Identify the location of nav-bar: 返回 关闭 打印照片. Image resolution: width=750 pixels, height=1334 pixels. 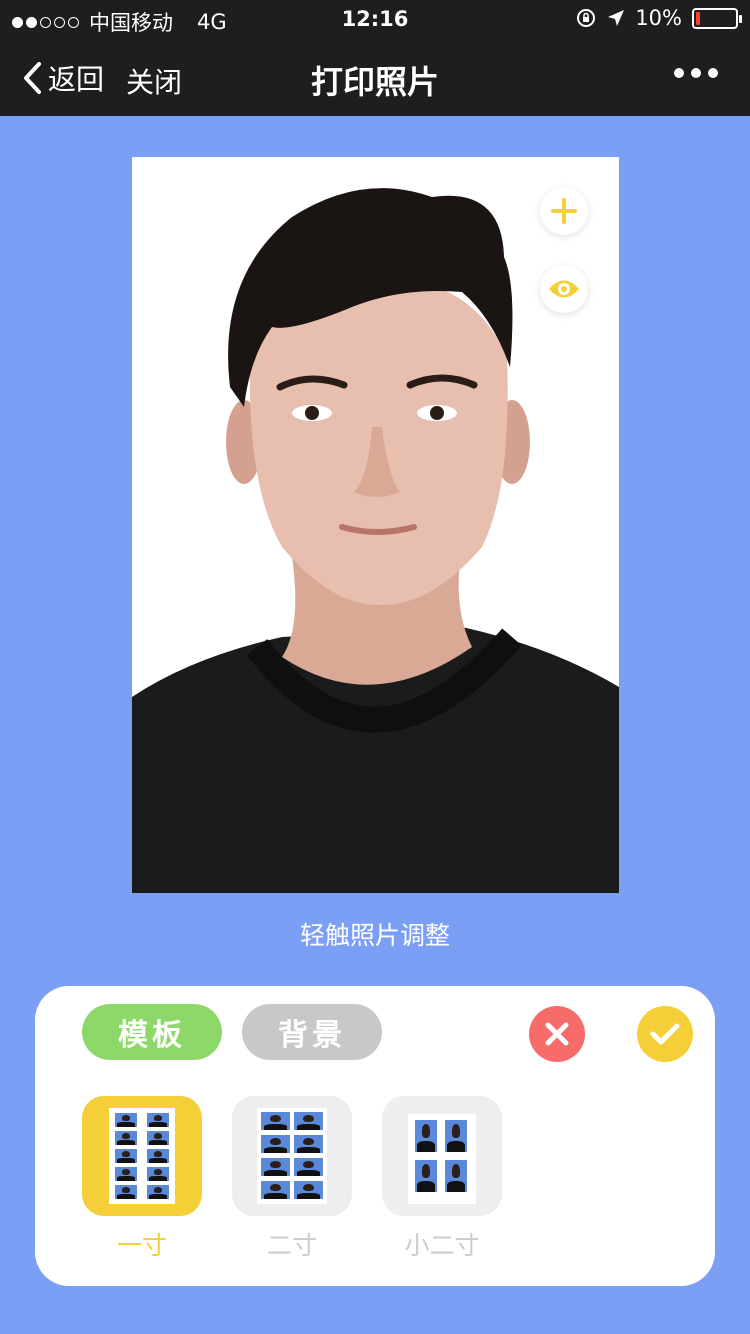
(375, 78).